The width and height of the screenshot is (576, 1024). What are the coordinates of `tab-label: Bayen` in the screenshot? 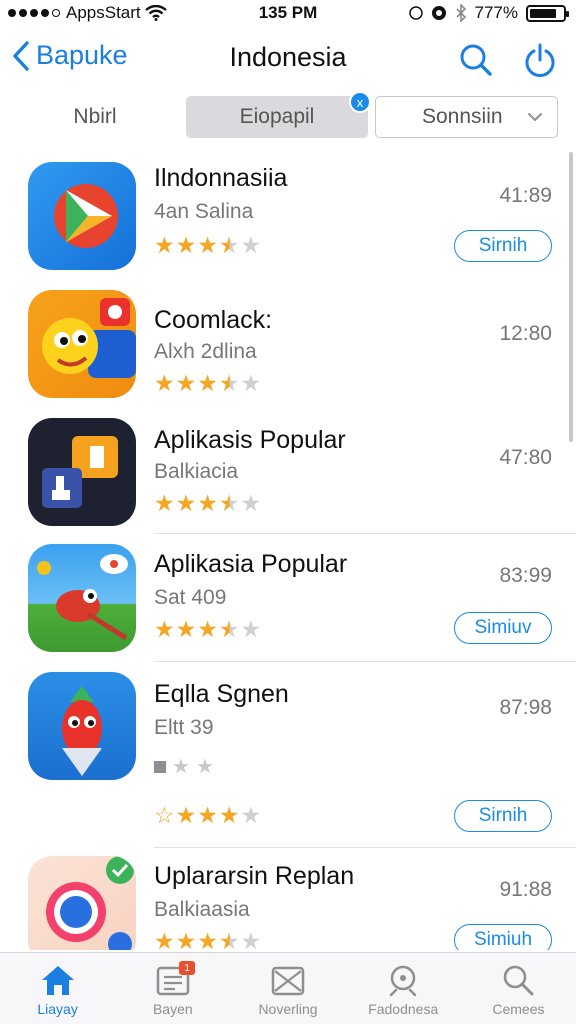 It's located at (172, 1009).